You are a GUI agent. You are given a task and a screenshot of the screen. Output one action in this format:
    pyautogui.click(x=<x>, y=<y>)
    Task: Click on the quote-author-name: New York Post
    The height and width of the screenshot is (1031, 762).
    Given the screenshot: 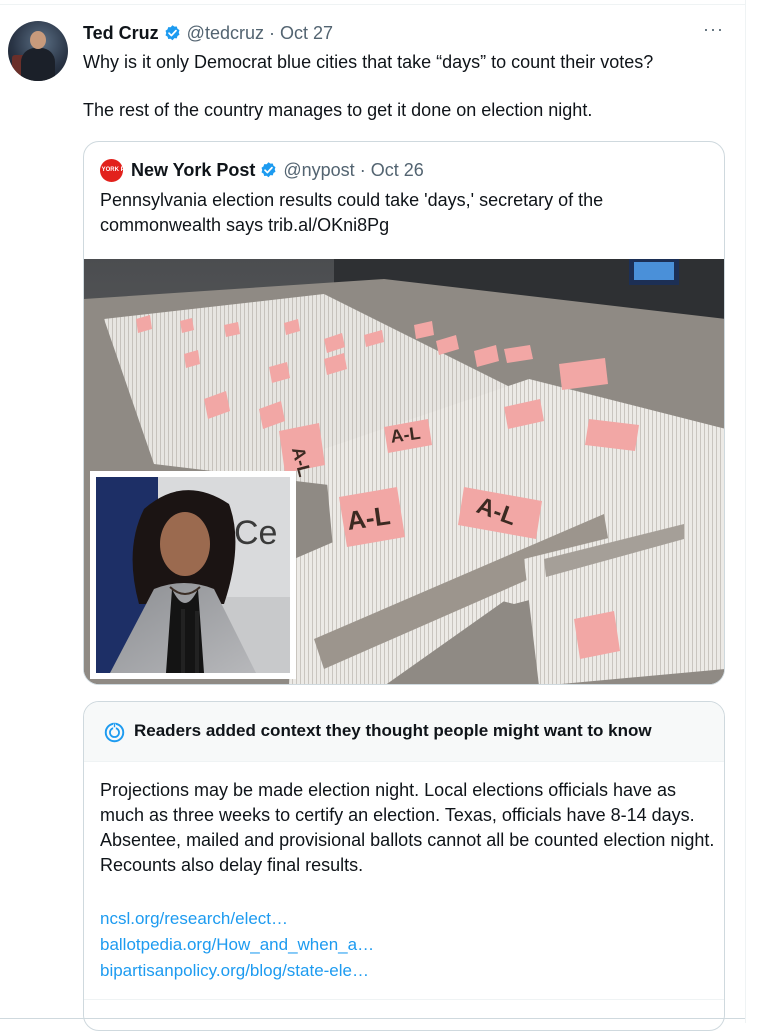 What is the action you would take?
    pyautogui.click(x=193, y=169)
    